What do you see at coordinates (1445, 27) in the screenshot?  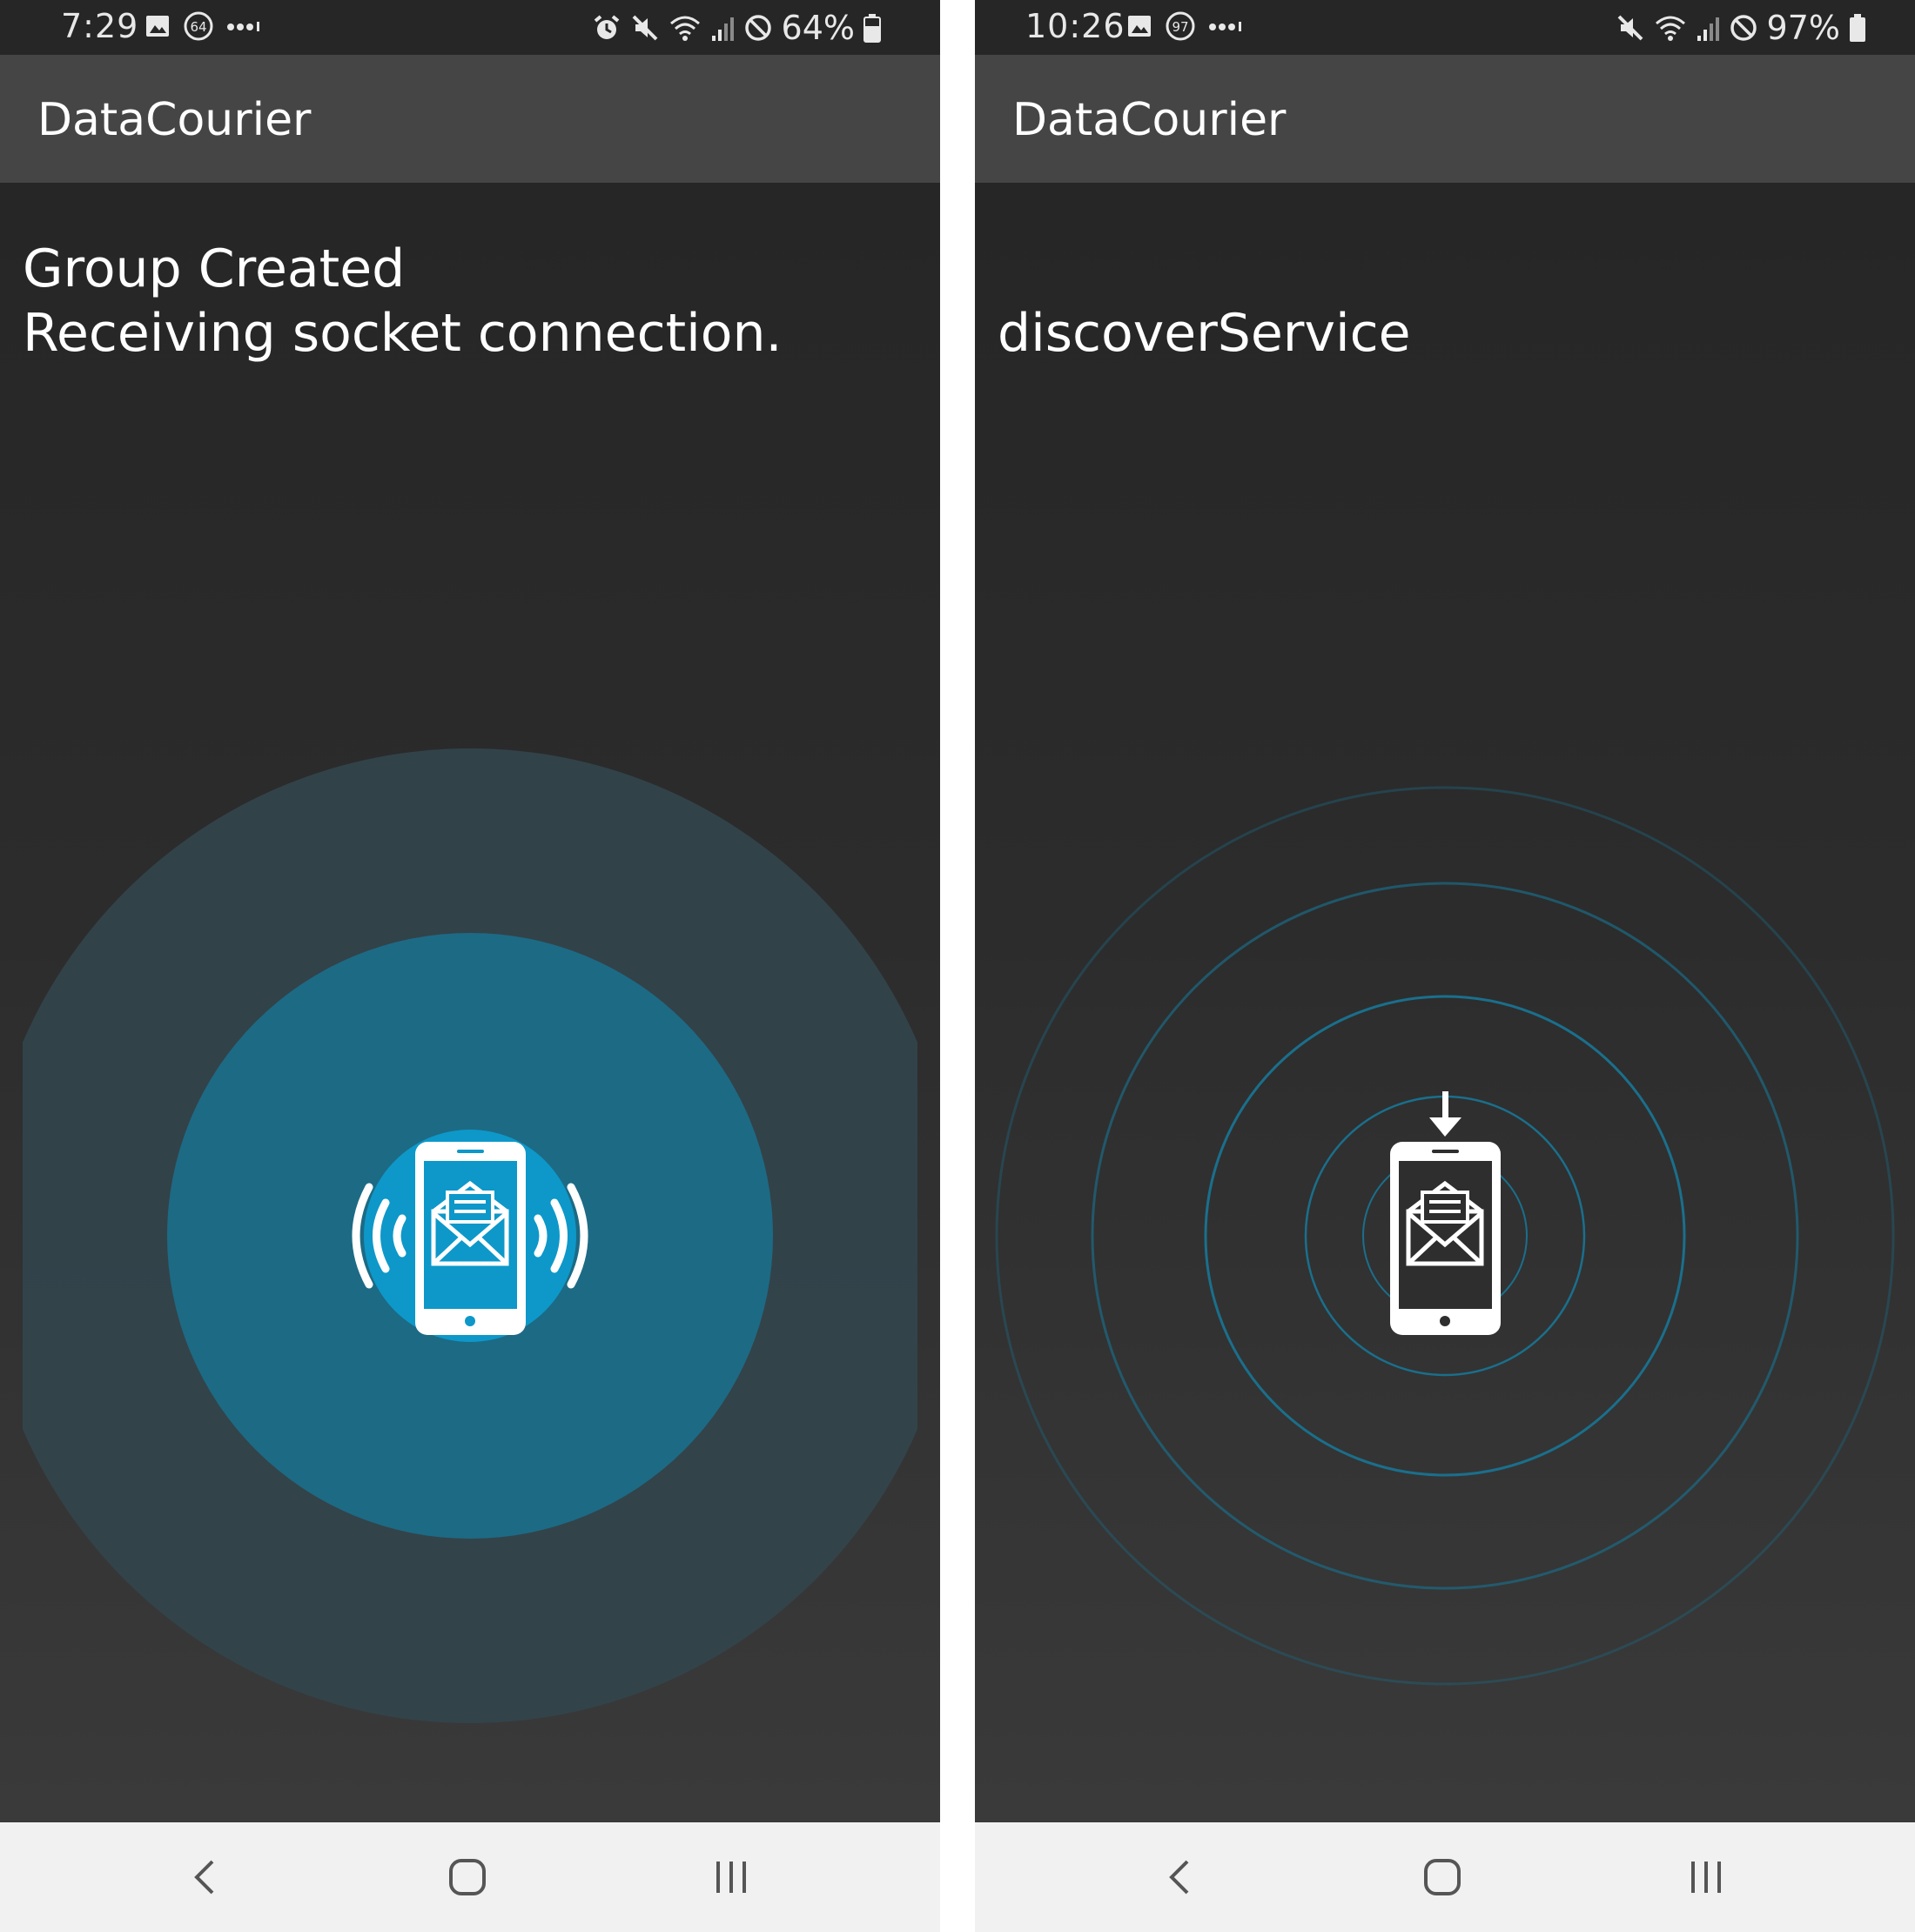 I see `status-bar: 10:26 97 97%` at bounding box center [1445, 27].